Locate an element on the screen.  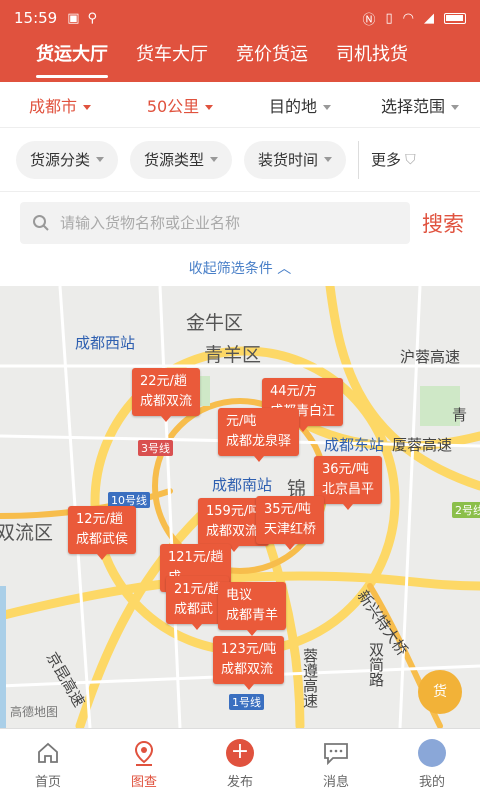
range-dropdown: 选择范围 is located at coordinates (420, 105).